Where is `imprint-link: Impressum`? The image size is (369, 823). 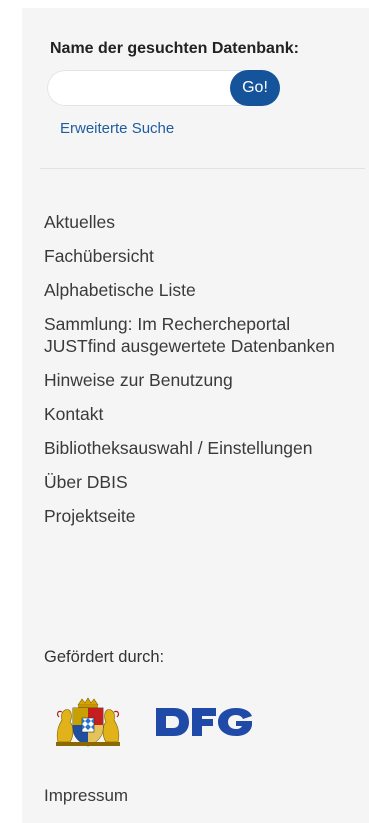 imprint-link: Impressum is located at coordinates (86, 796).